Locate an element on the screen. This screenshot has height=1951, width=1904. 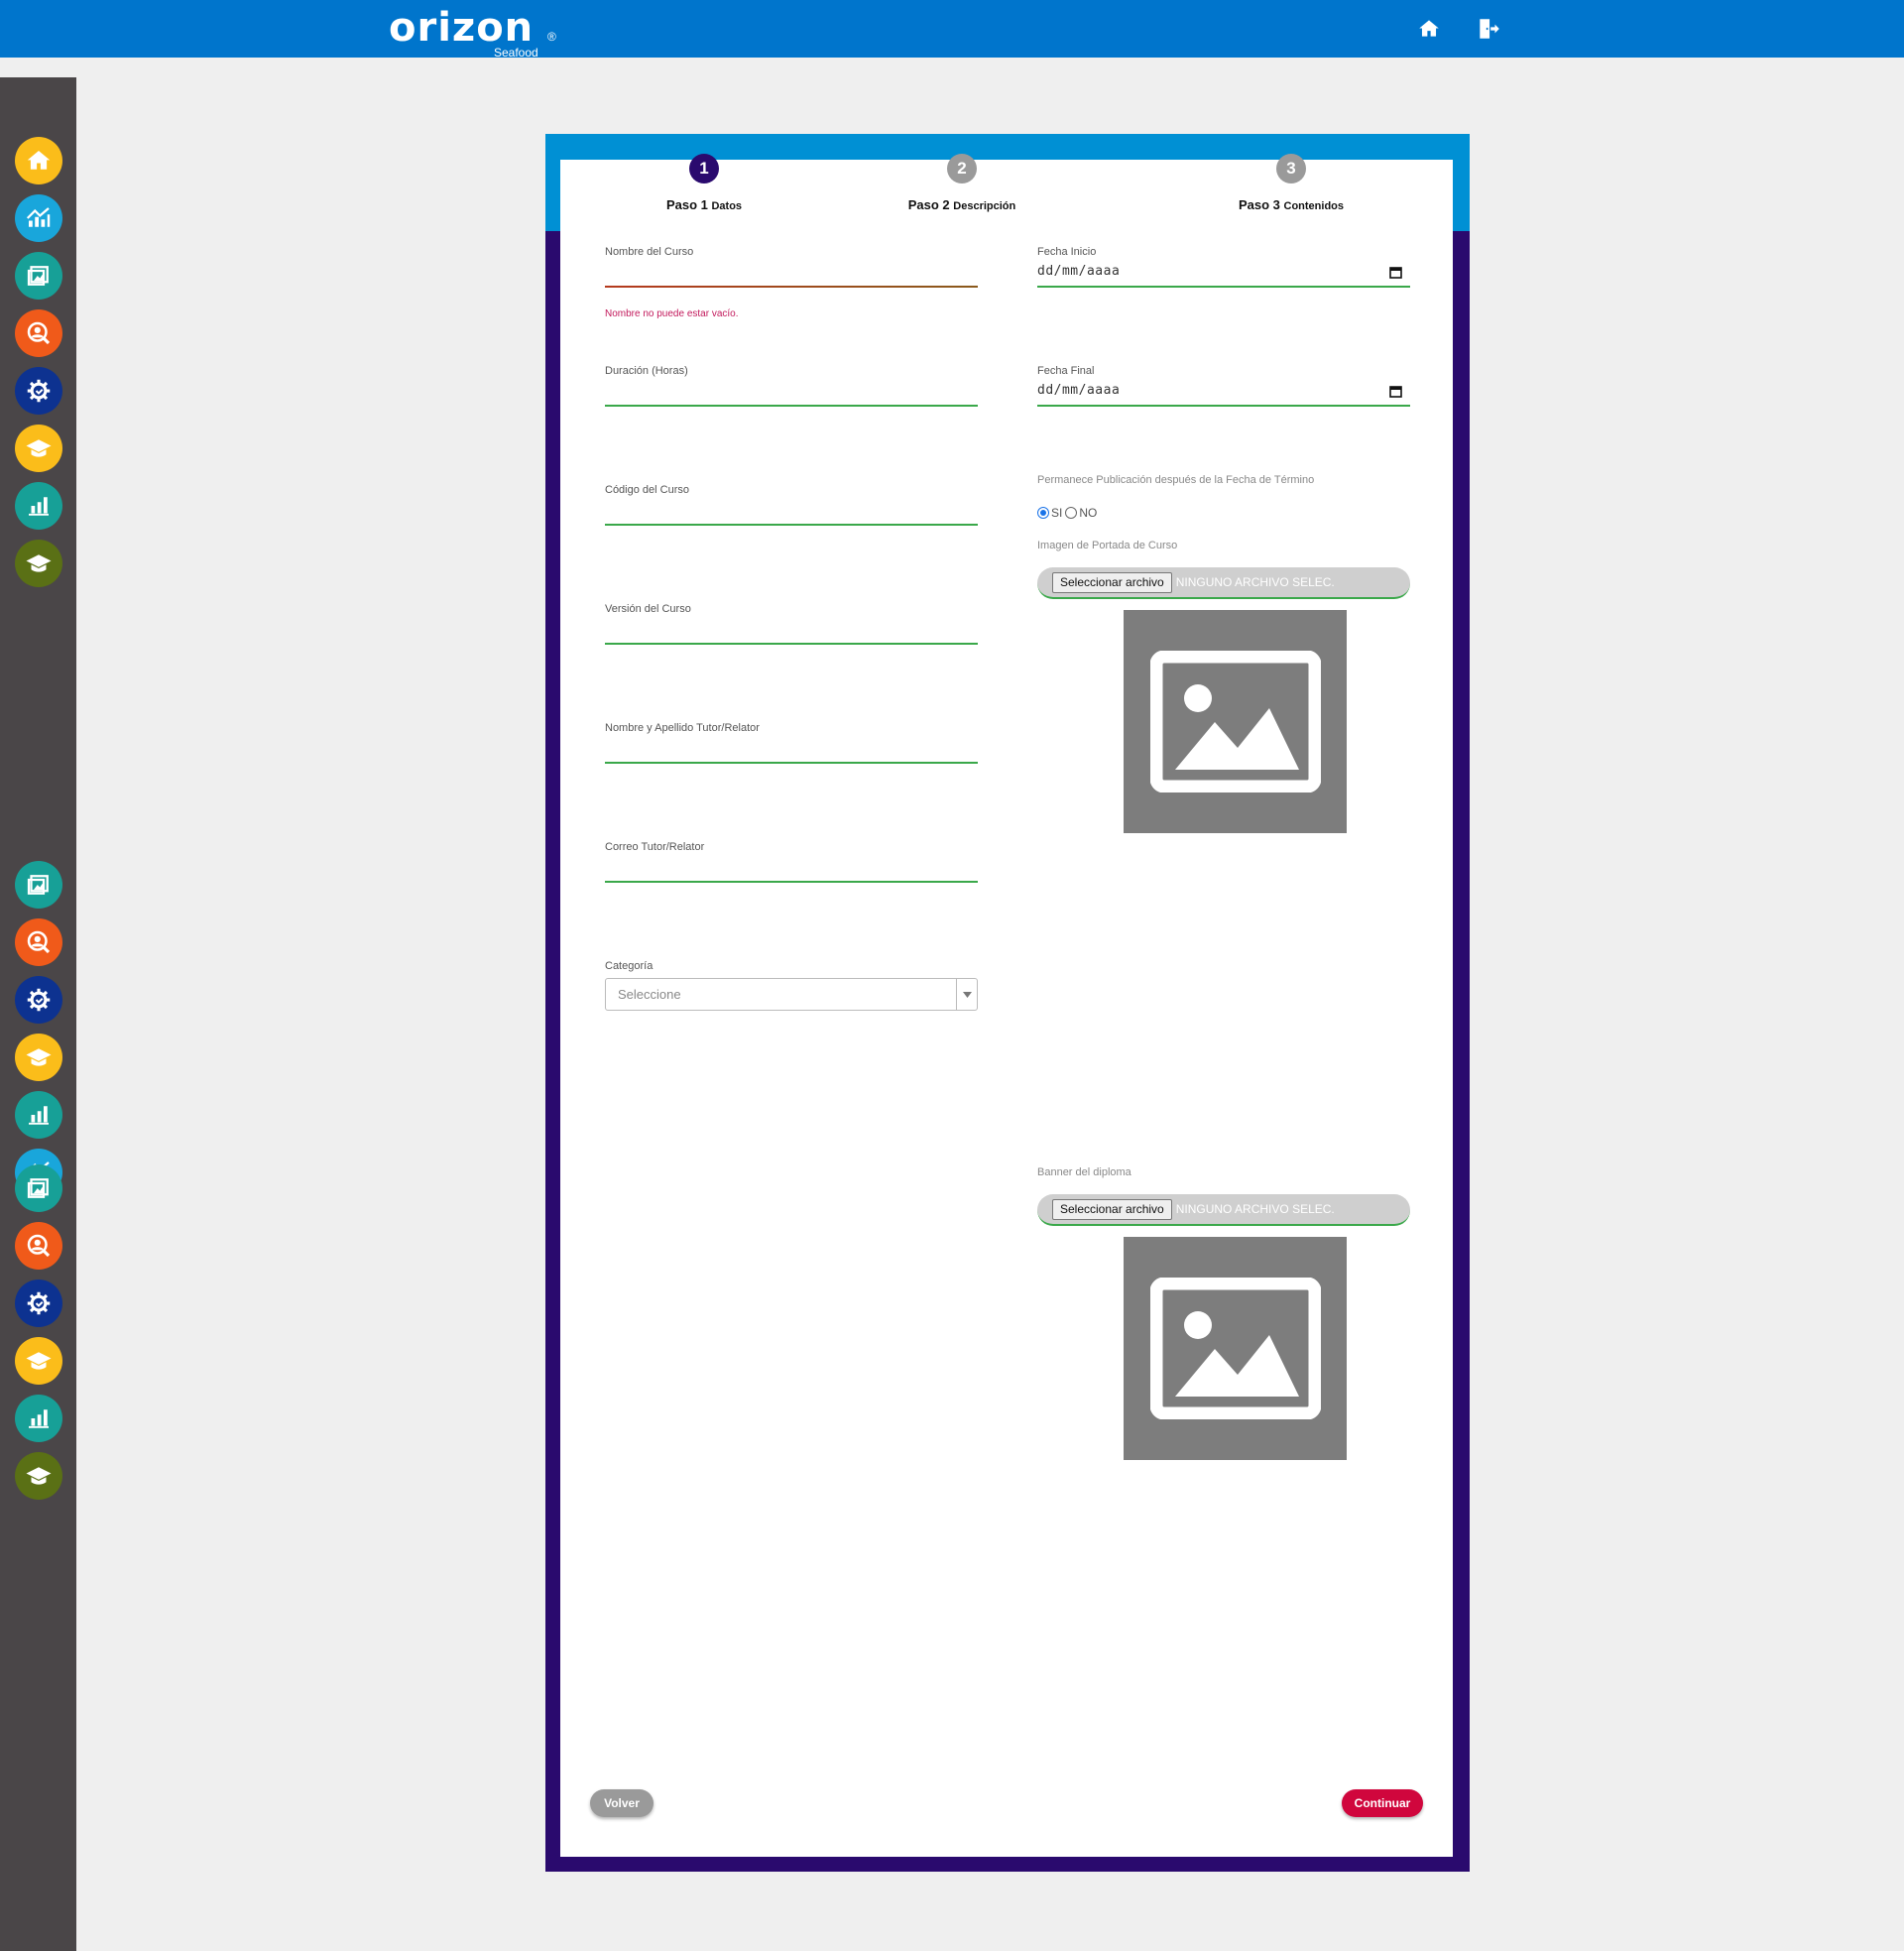
step-3: 3 Paso 3 Contenidos is located at coordinates (1291, 183).